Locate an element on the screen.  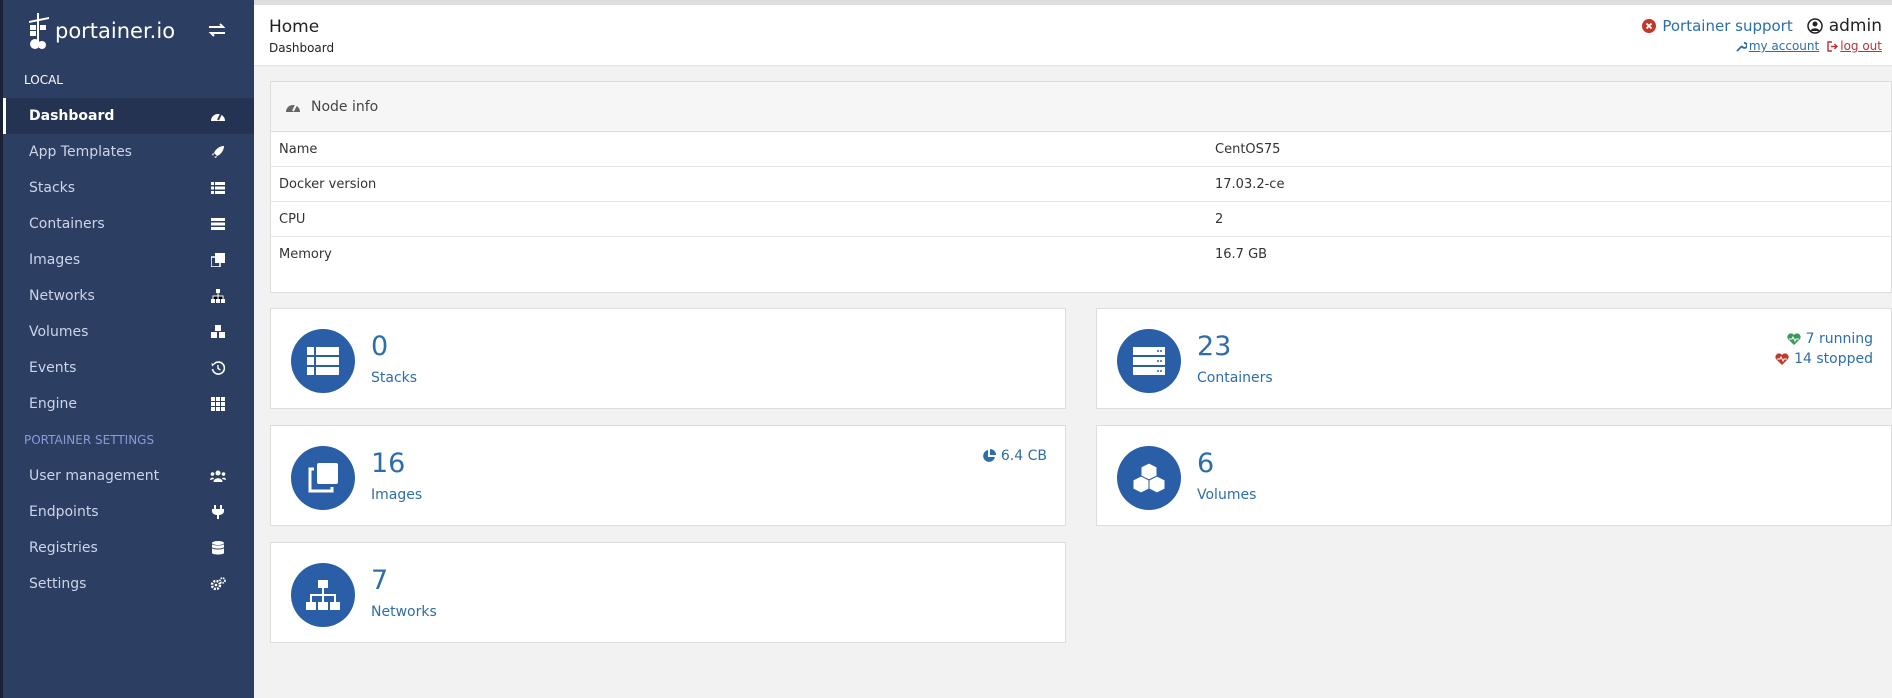
networks-label: Networks is located at coordinates (404, 612).